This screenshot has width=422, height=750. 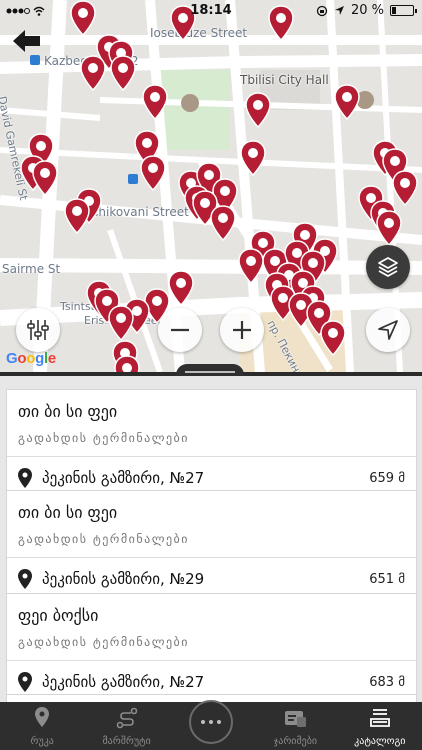 I want to click on rotation-lock-icon, so click(x=322, y=10).